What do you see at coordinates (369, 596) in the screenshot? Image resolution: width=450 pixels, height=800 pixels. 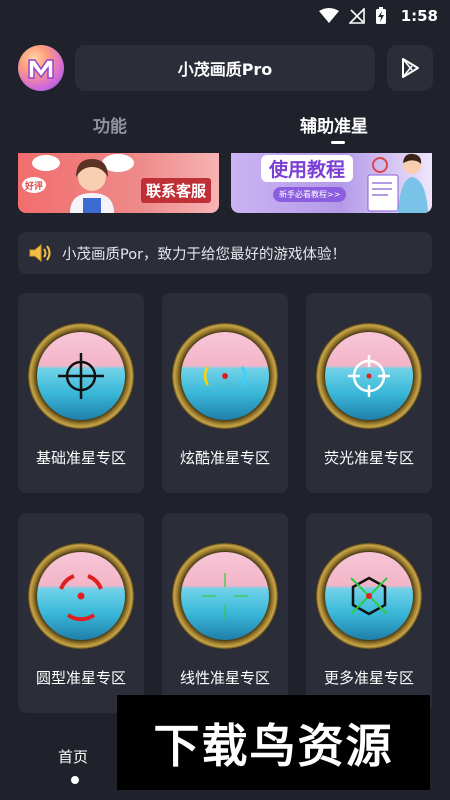 I see `scope-hexagon-icon` at bounding box center [369, 596].